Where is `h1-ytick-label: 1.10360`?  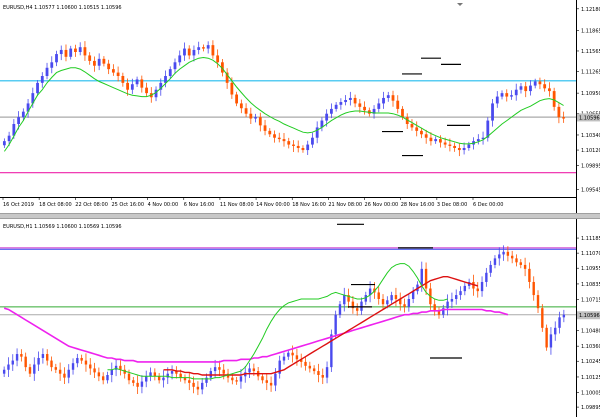
h1-ytick-label: 1.10360 is located at coordinates (590, 347).